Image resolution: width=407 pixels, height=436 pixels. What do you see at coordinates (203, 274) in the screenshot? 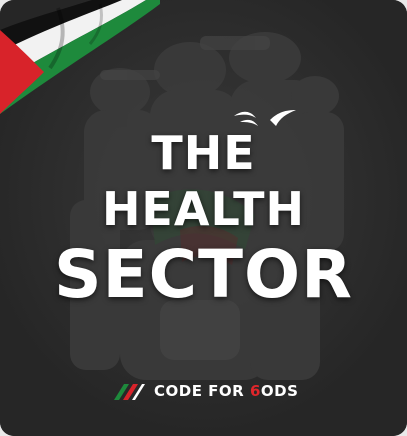
I see `title-line-3: SECTOR` at bounding box center [203, 274].